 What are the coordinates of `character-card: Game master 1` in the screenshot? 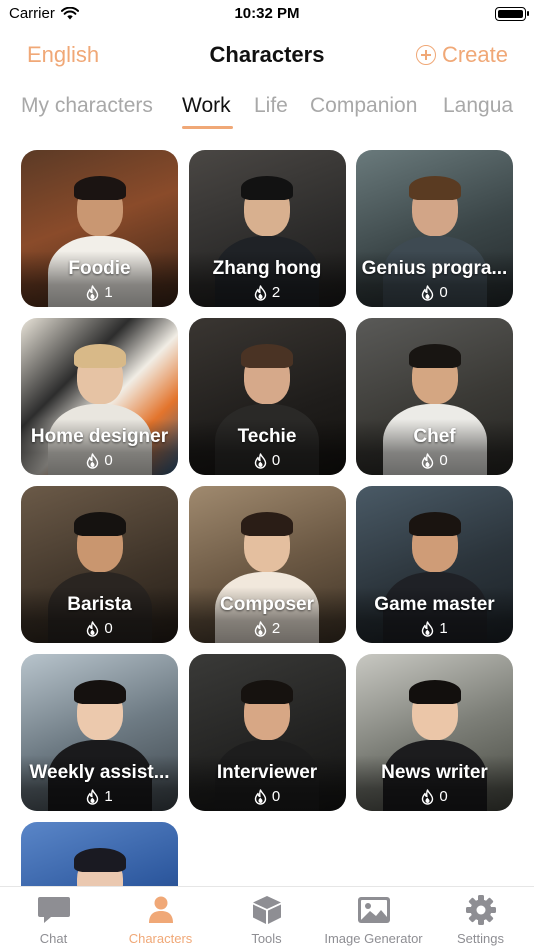 It's located at (434, 564).